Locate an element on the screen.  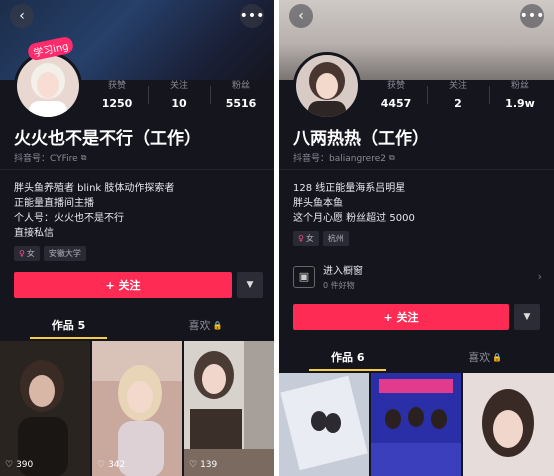
likes-count: 139 is located at coordinates (209, 465).